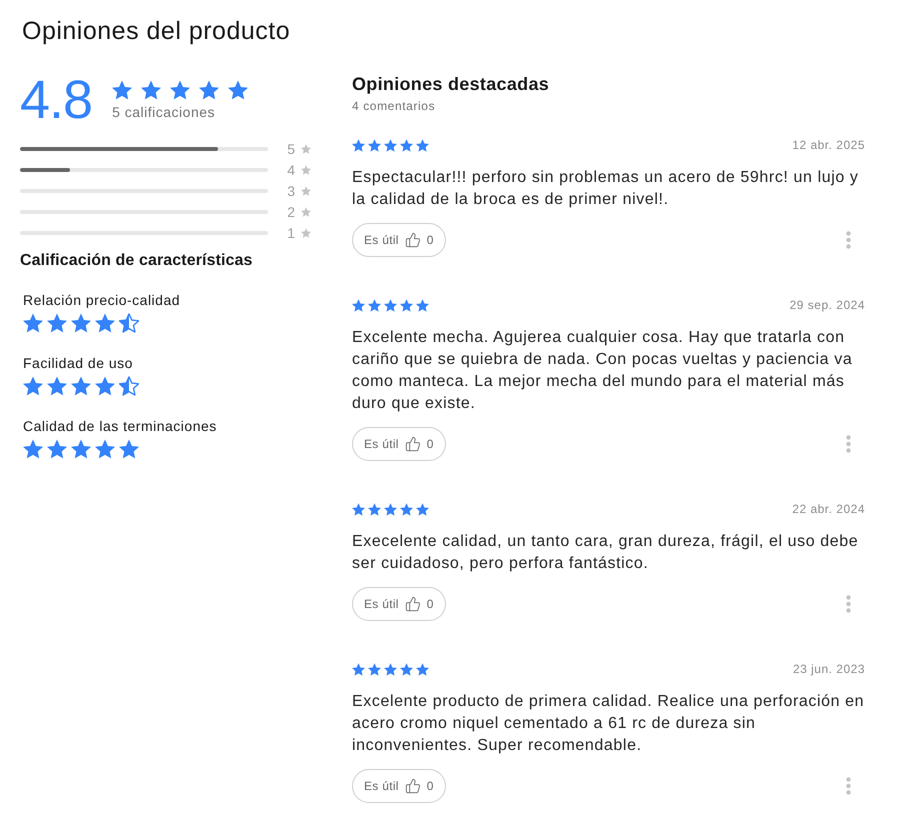 This screenshot has width=910, height=832. Describe the element at coordinates (290, 170) in the screenshot. I see `star-level-label: 4` at that location.